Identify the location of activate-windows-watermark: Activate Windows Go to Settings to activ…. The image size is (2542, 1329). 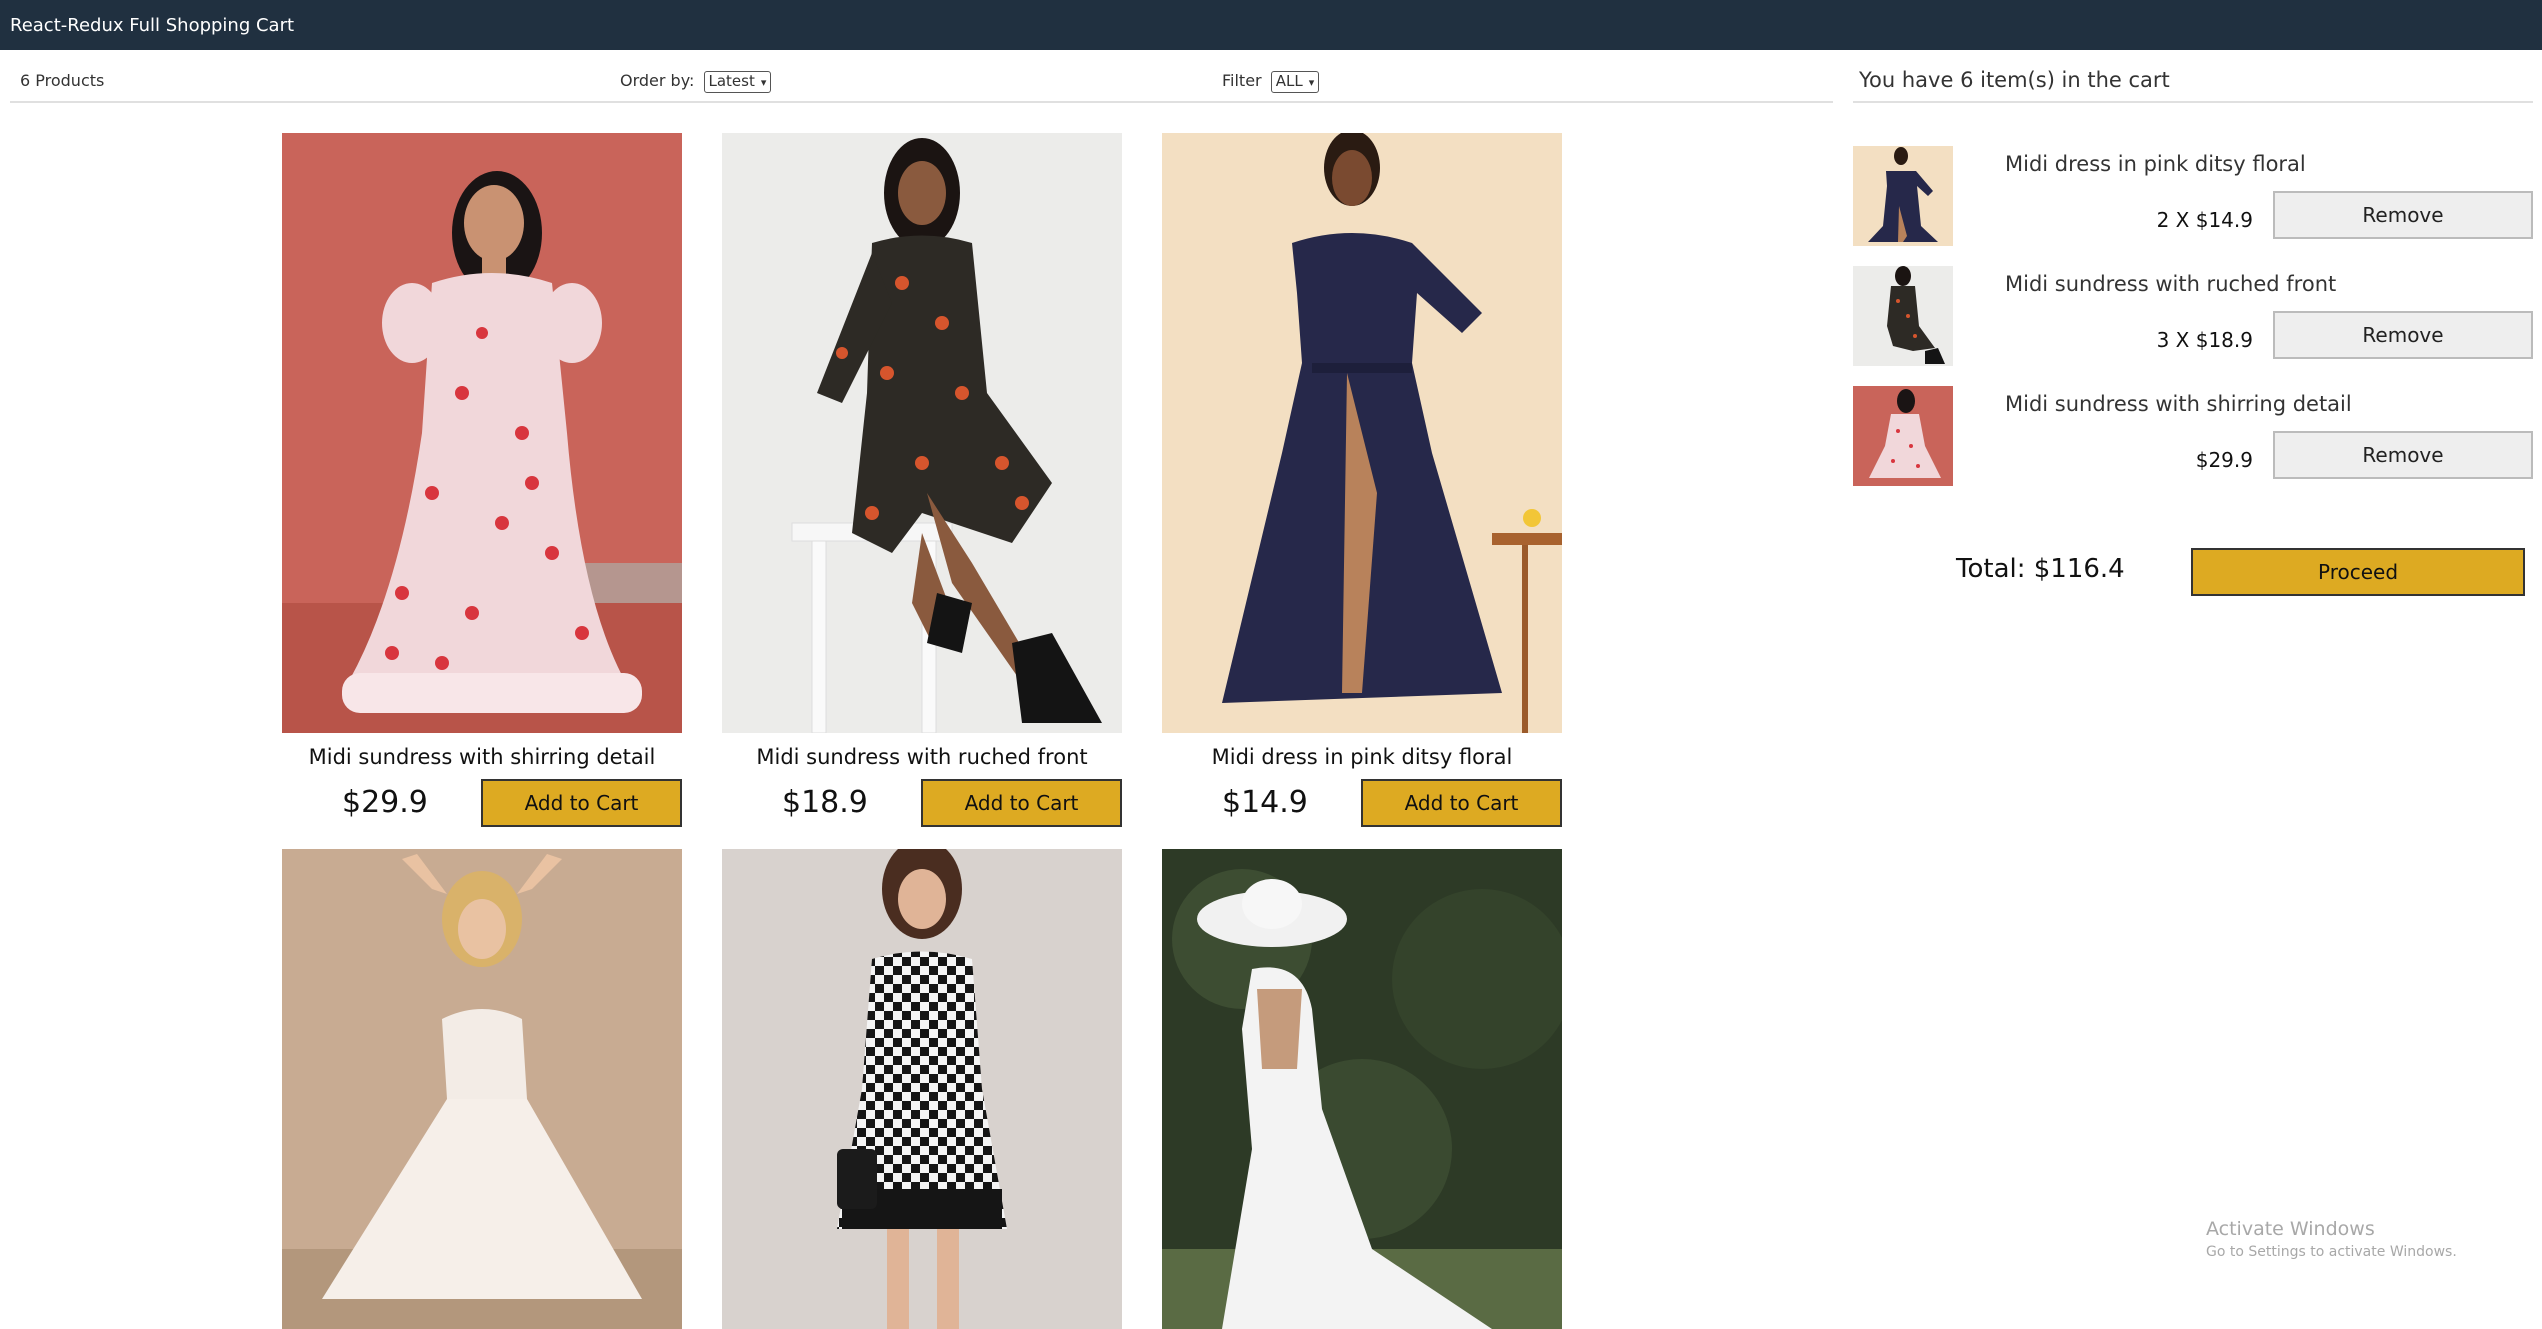
(2331, 1239).